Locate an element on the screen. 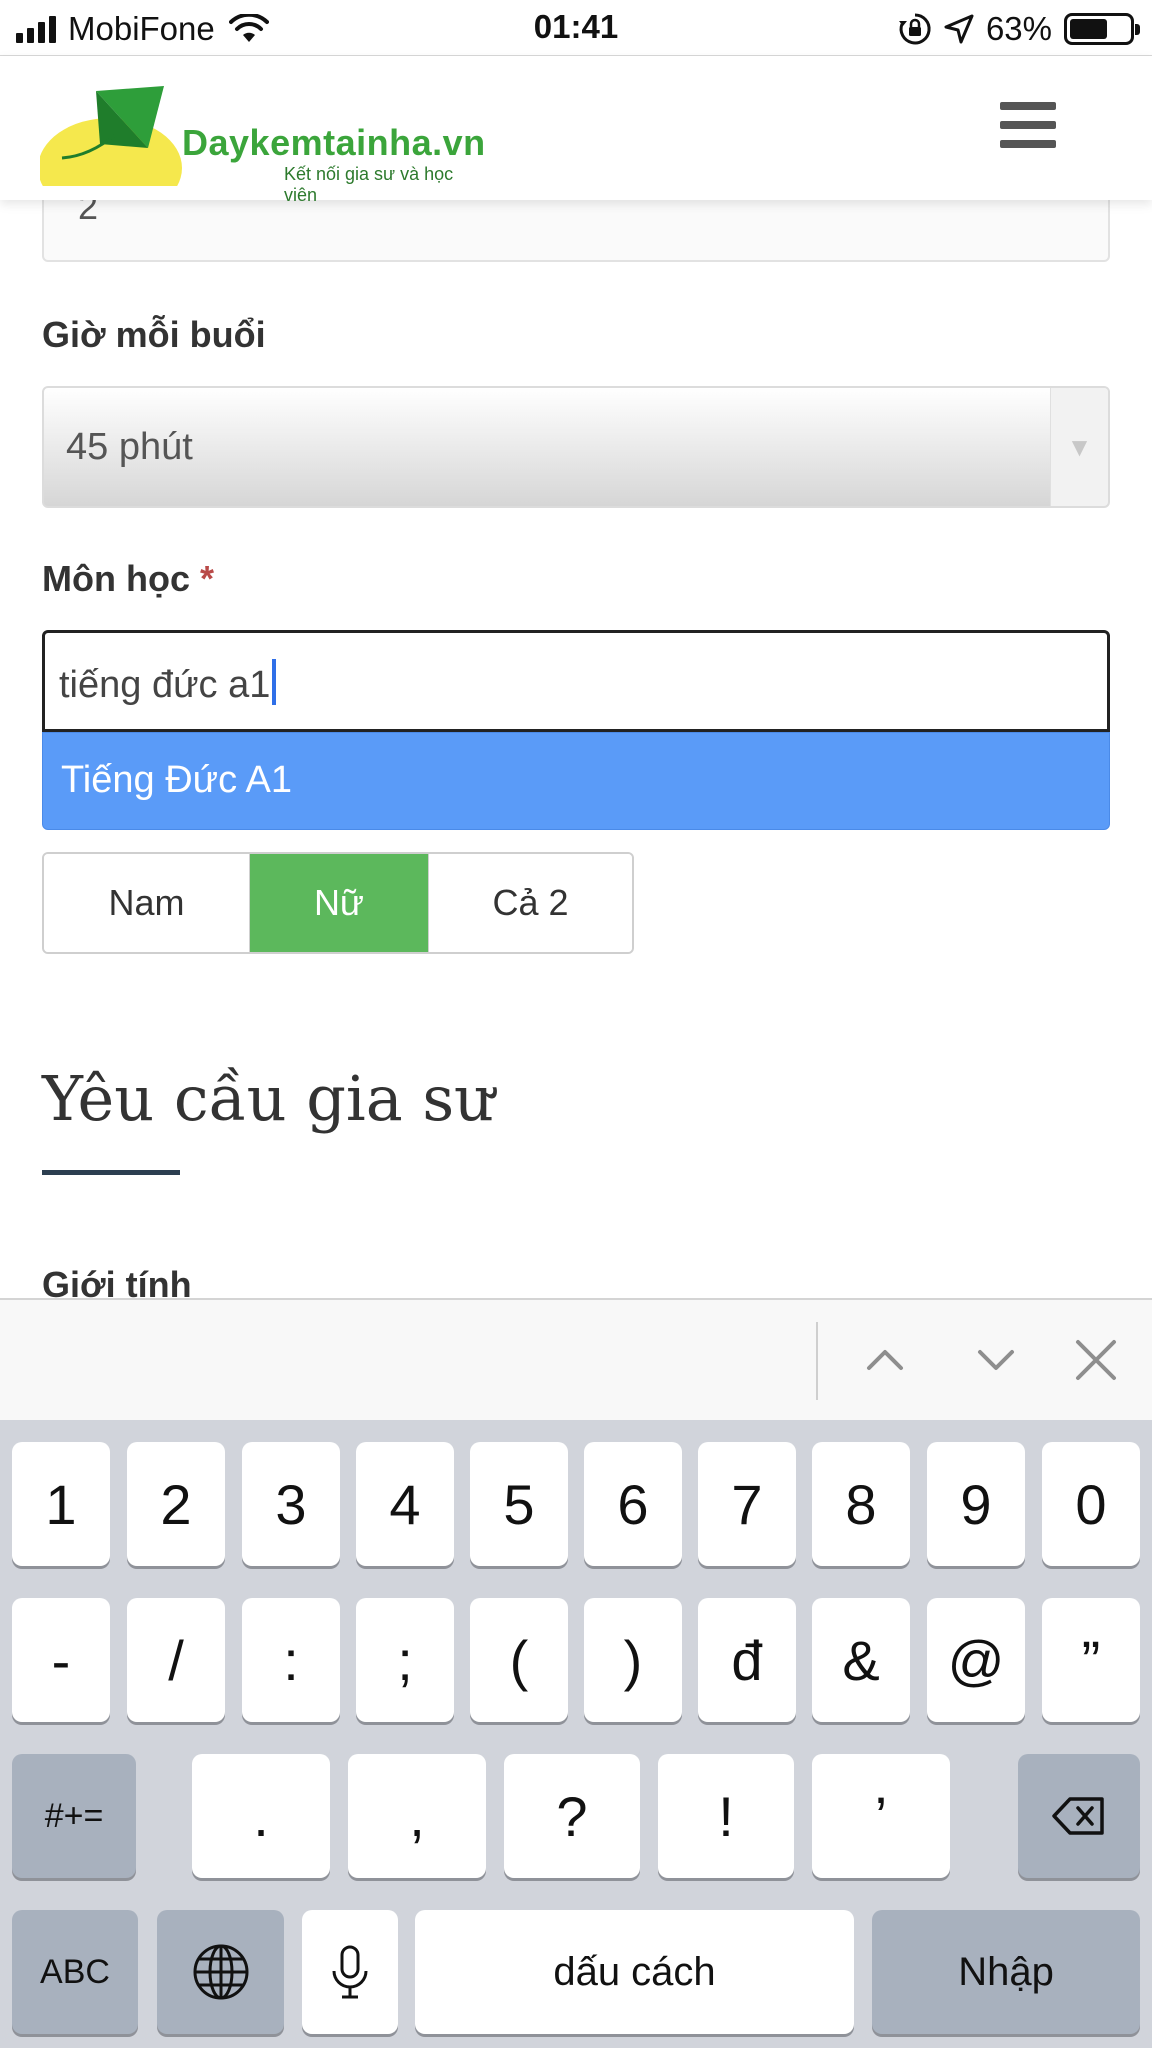  section-title: Yêu cầu gia sư is located at coordinates (268, 1098).